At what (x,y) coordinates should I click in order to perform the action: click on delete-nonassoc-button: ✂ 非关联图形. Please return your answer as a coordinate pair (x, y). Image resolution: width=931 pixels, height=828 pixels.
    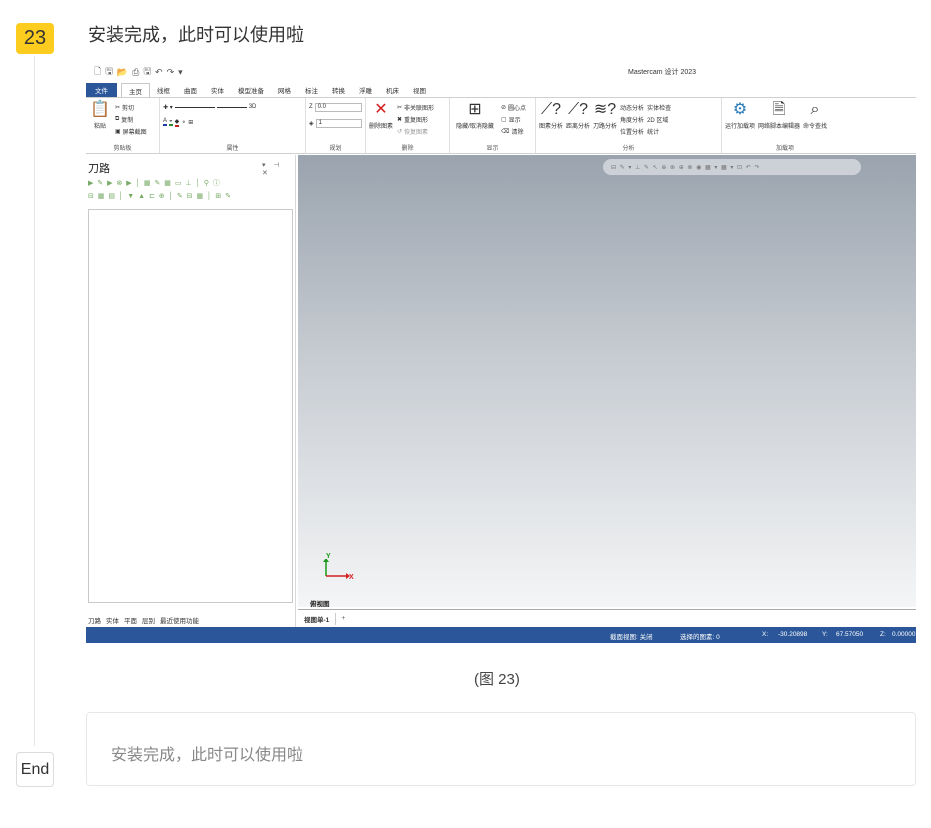
    Looking at the image, I should click on (415, 107).